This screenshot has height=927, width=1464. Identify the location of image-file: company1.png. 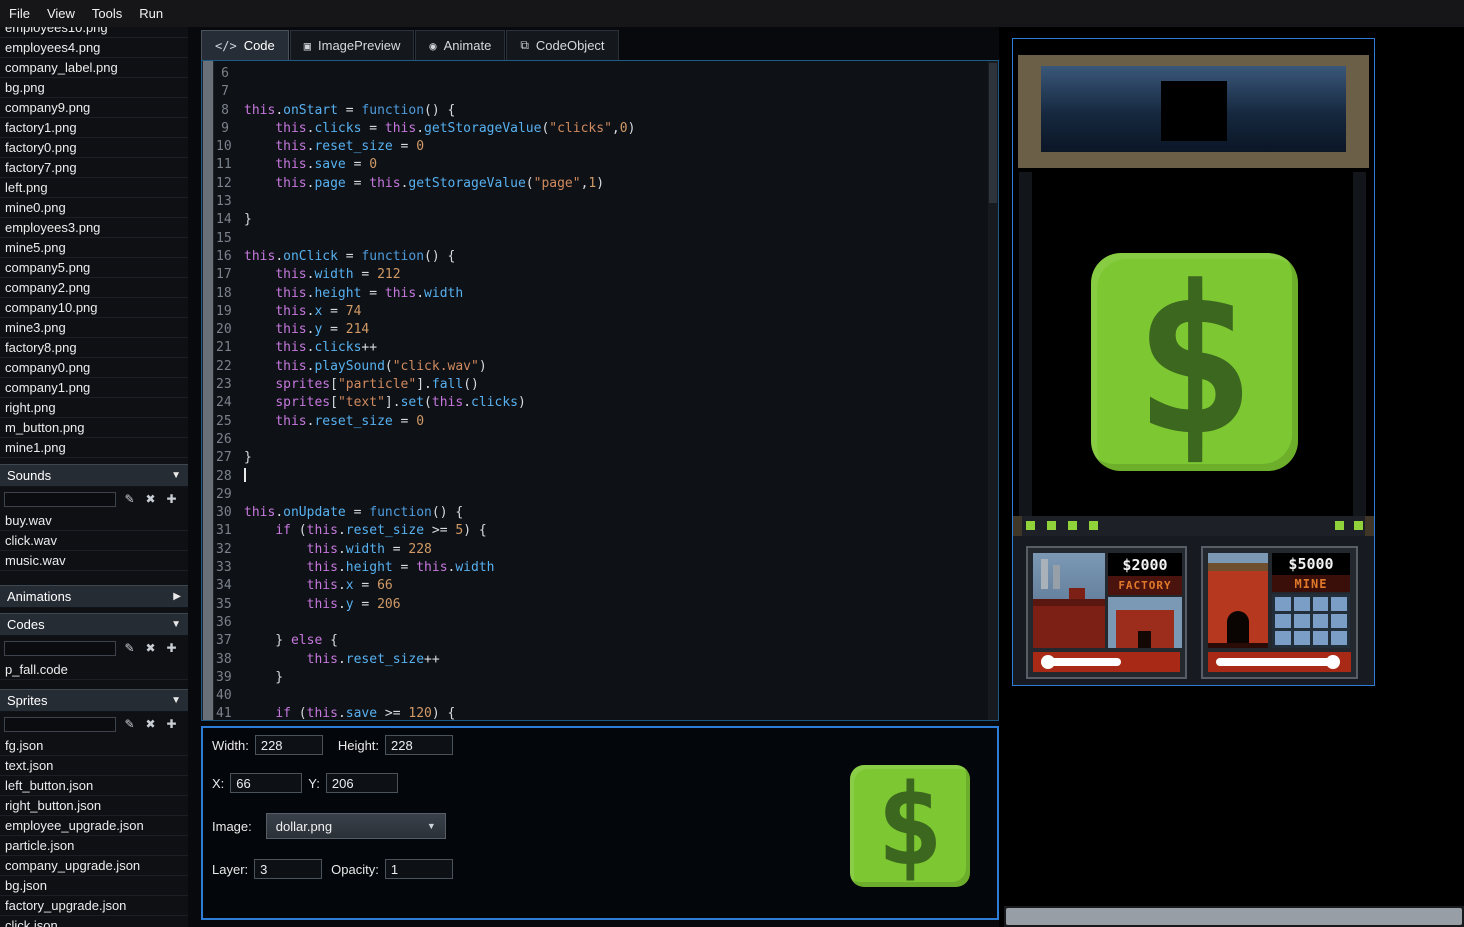
(94, 388).